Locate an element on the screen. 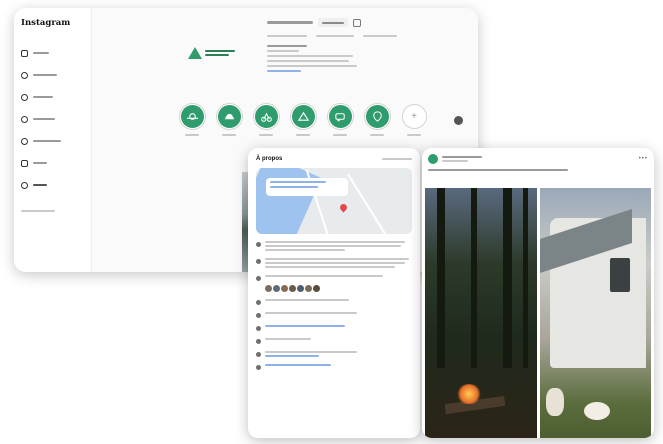  instagram-sidebar: Instagram is located at coordinates (53, 140).